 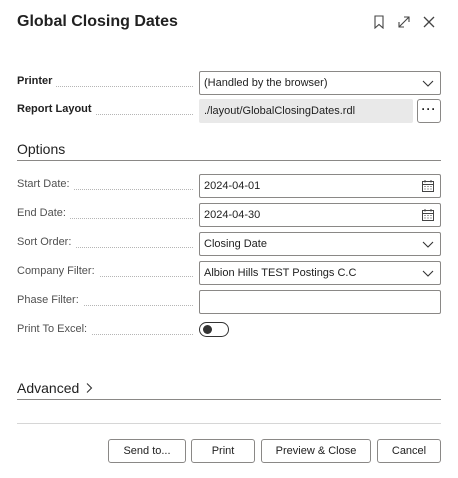 What do you see at coordinates (404, 22) in the screenshot?
I see `expand-icon` at bounding box center [404, 22].